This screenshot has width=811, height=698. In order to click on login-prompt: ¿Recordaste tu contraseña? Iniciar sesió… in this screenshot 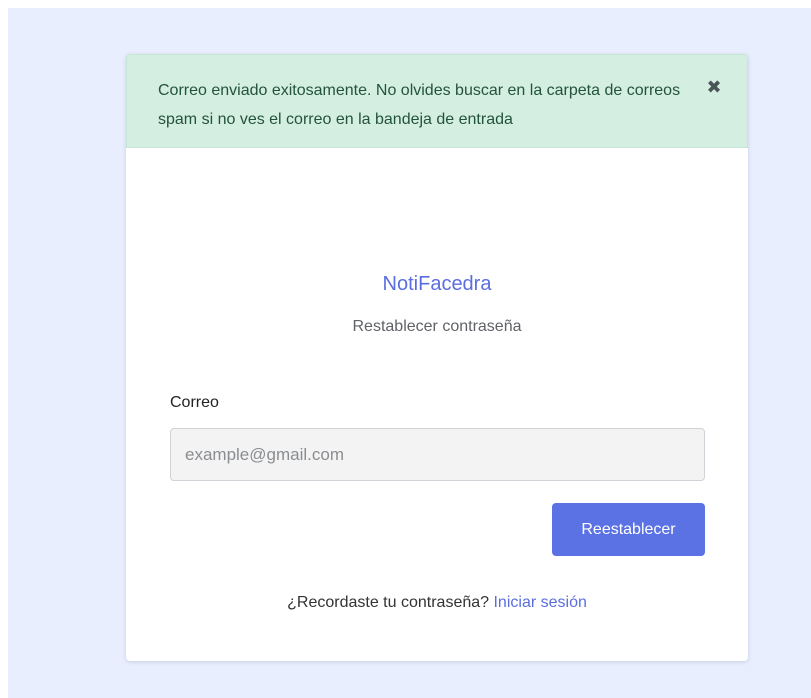, I will do `click(437, 603)`.